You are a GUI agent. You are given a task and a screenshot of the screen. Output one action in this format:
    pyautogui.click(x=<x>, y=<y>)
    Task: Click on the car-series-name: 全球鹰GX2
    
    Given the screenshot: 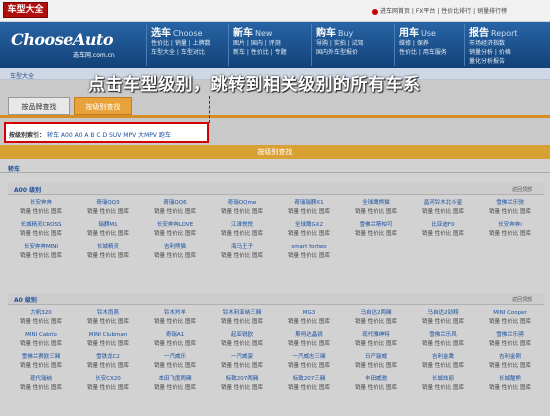 What is the action you would take?
    pyautogui.click(x=309, y=225)
    